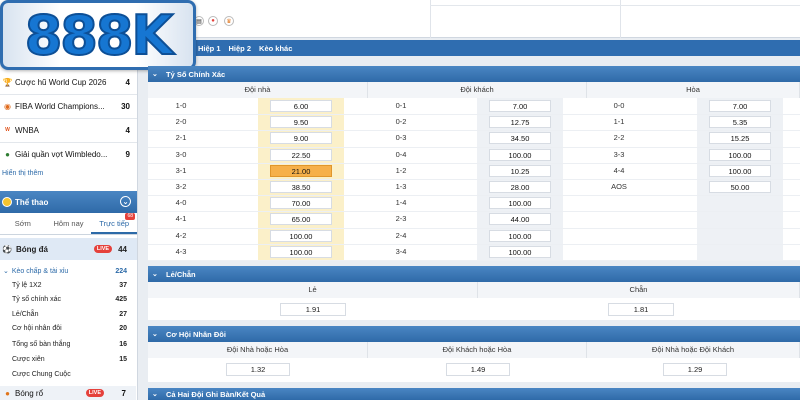 The width and height of the screenshot is (800, 400). Describe the element at coordinates (28, 359) in the screenshot. I see `sub-item-label: Cược xiên` at that location.